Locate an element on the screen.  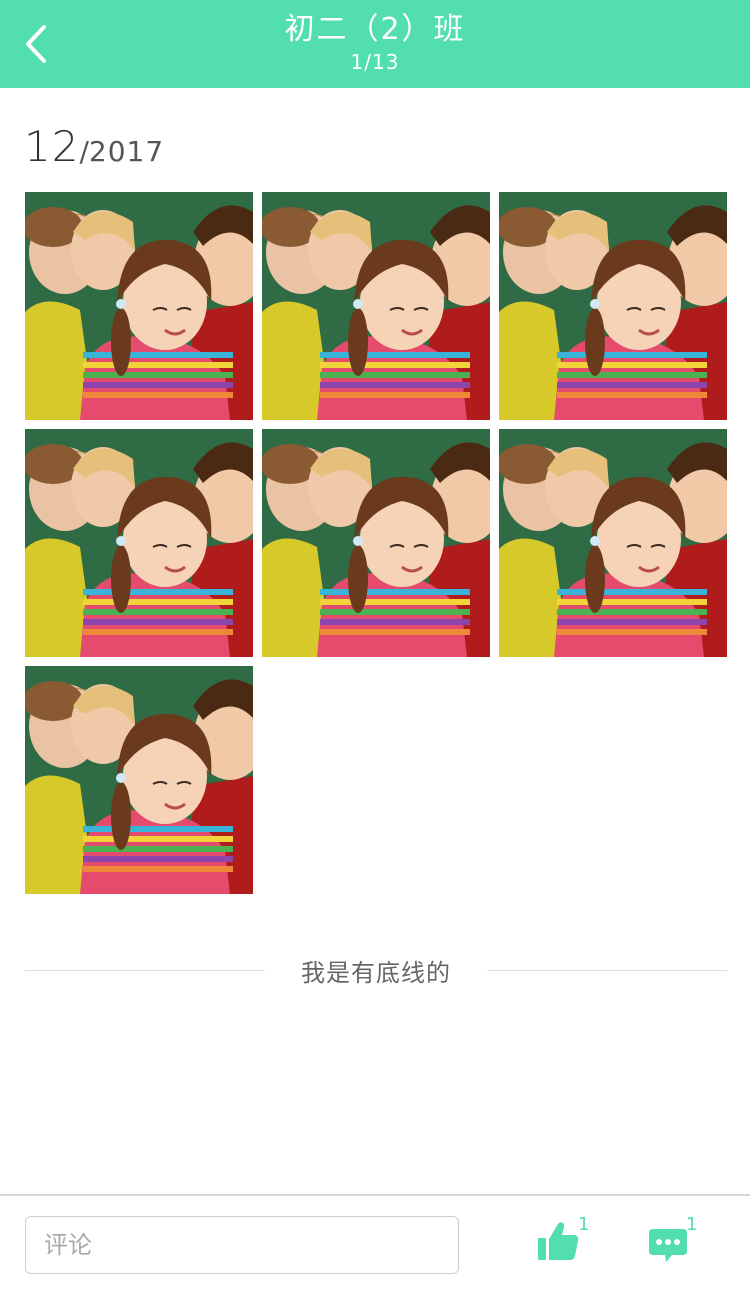
date-year: 2017 is located at coordinates (126, 151).